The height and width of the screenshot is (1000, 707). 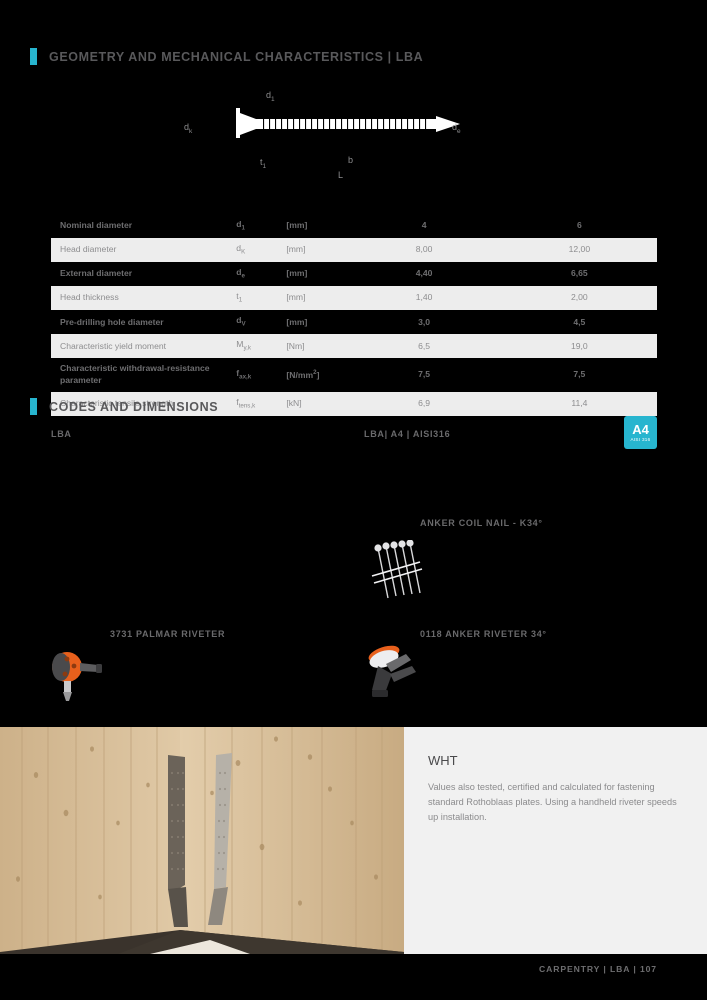 What do you see at coordinates (239, 297) in the screenshot?
I see `spec-row-symbol: t1` at bounding box center [239, 297].